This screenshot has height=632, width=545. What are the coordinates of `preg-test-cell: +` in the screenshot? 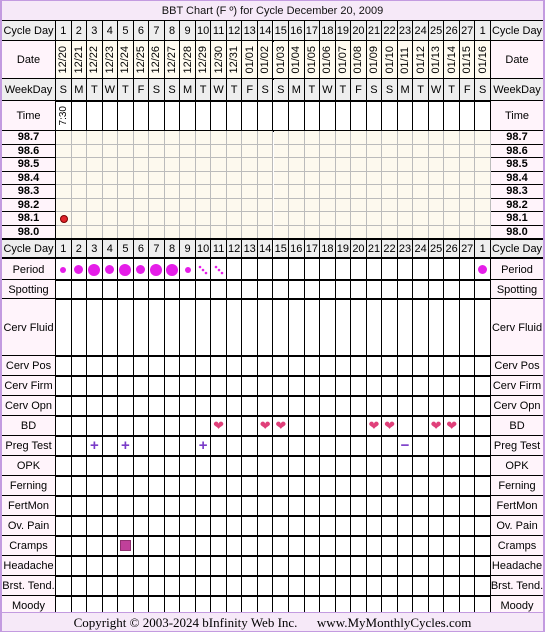 It's located at (204, 445).